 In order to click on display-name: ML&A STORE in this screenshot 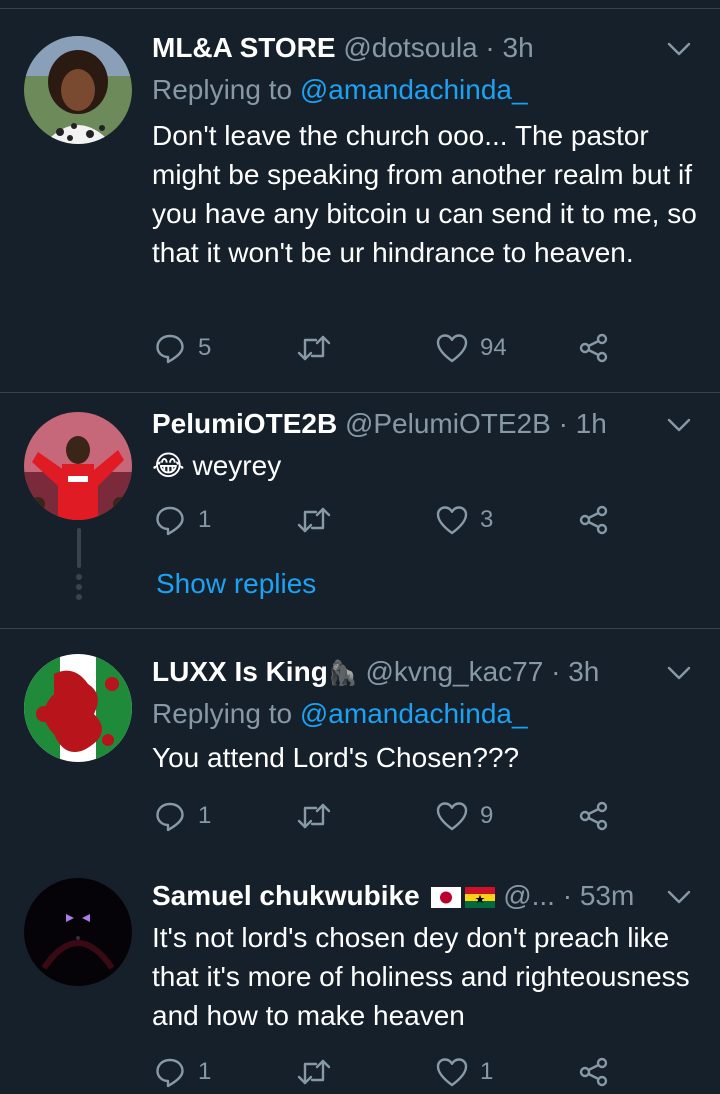, I will do `click(244, 47)`.